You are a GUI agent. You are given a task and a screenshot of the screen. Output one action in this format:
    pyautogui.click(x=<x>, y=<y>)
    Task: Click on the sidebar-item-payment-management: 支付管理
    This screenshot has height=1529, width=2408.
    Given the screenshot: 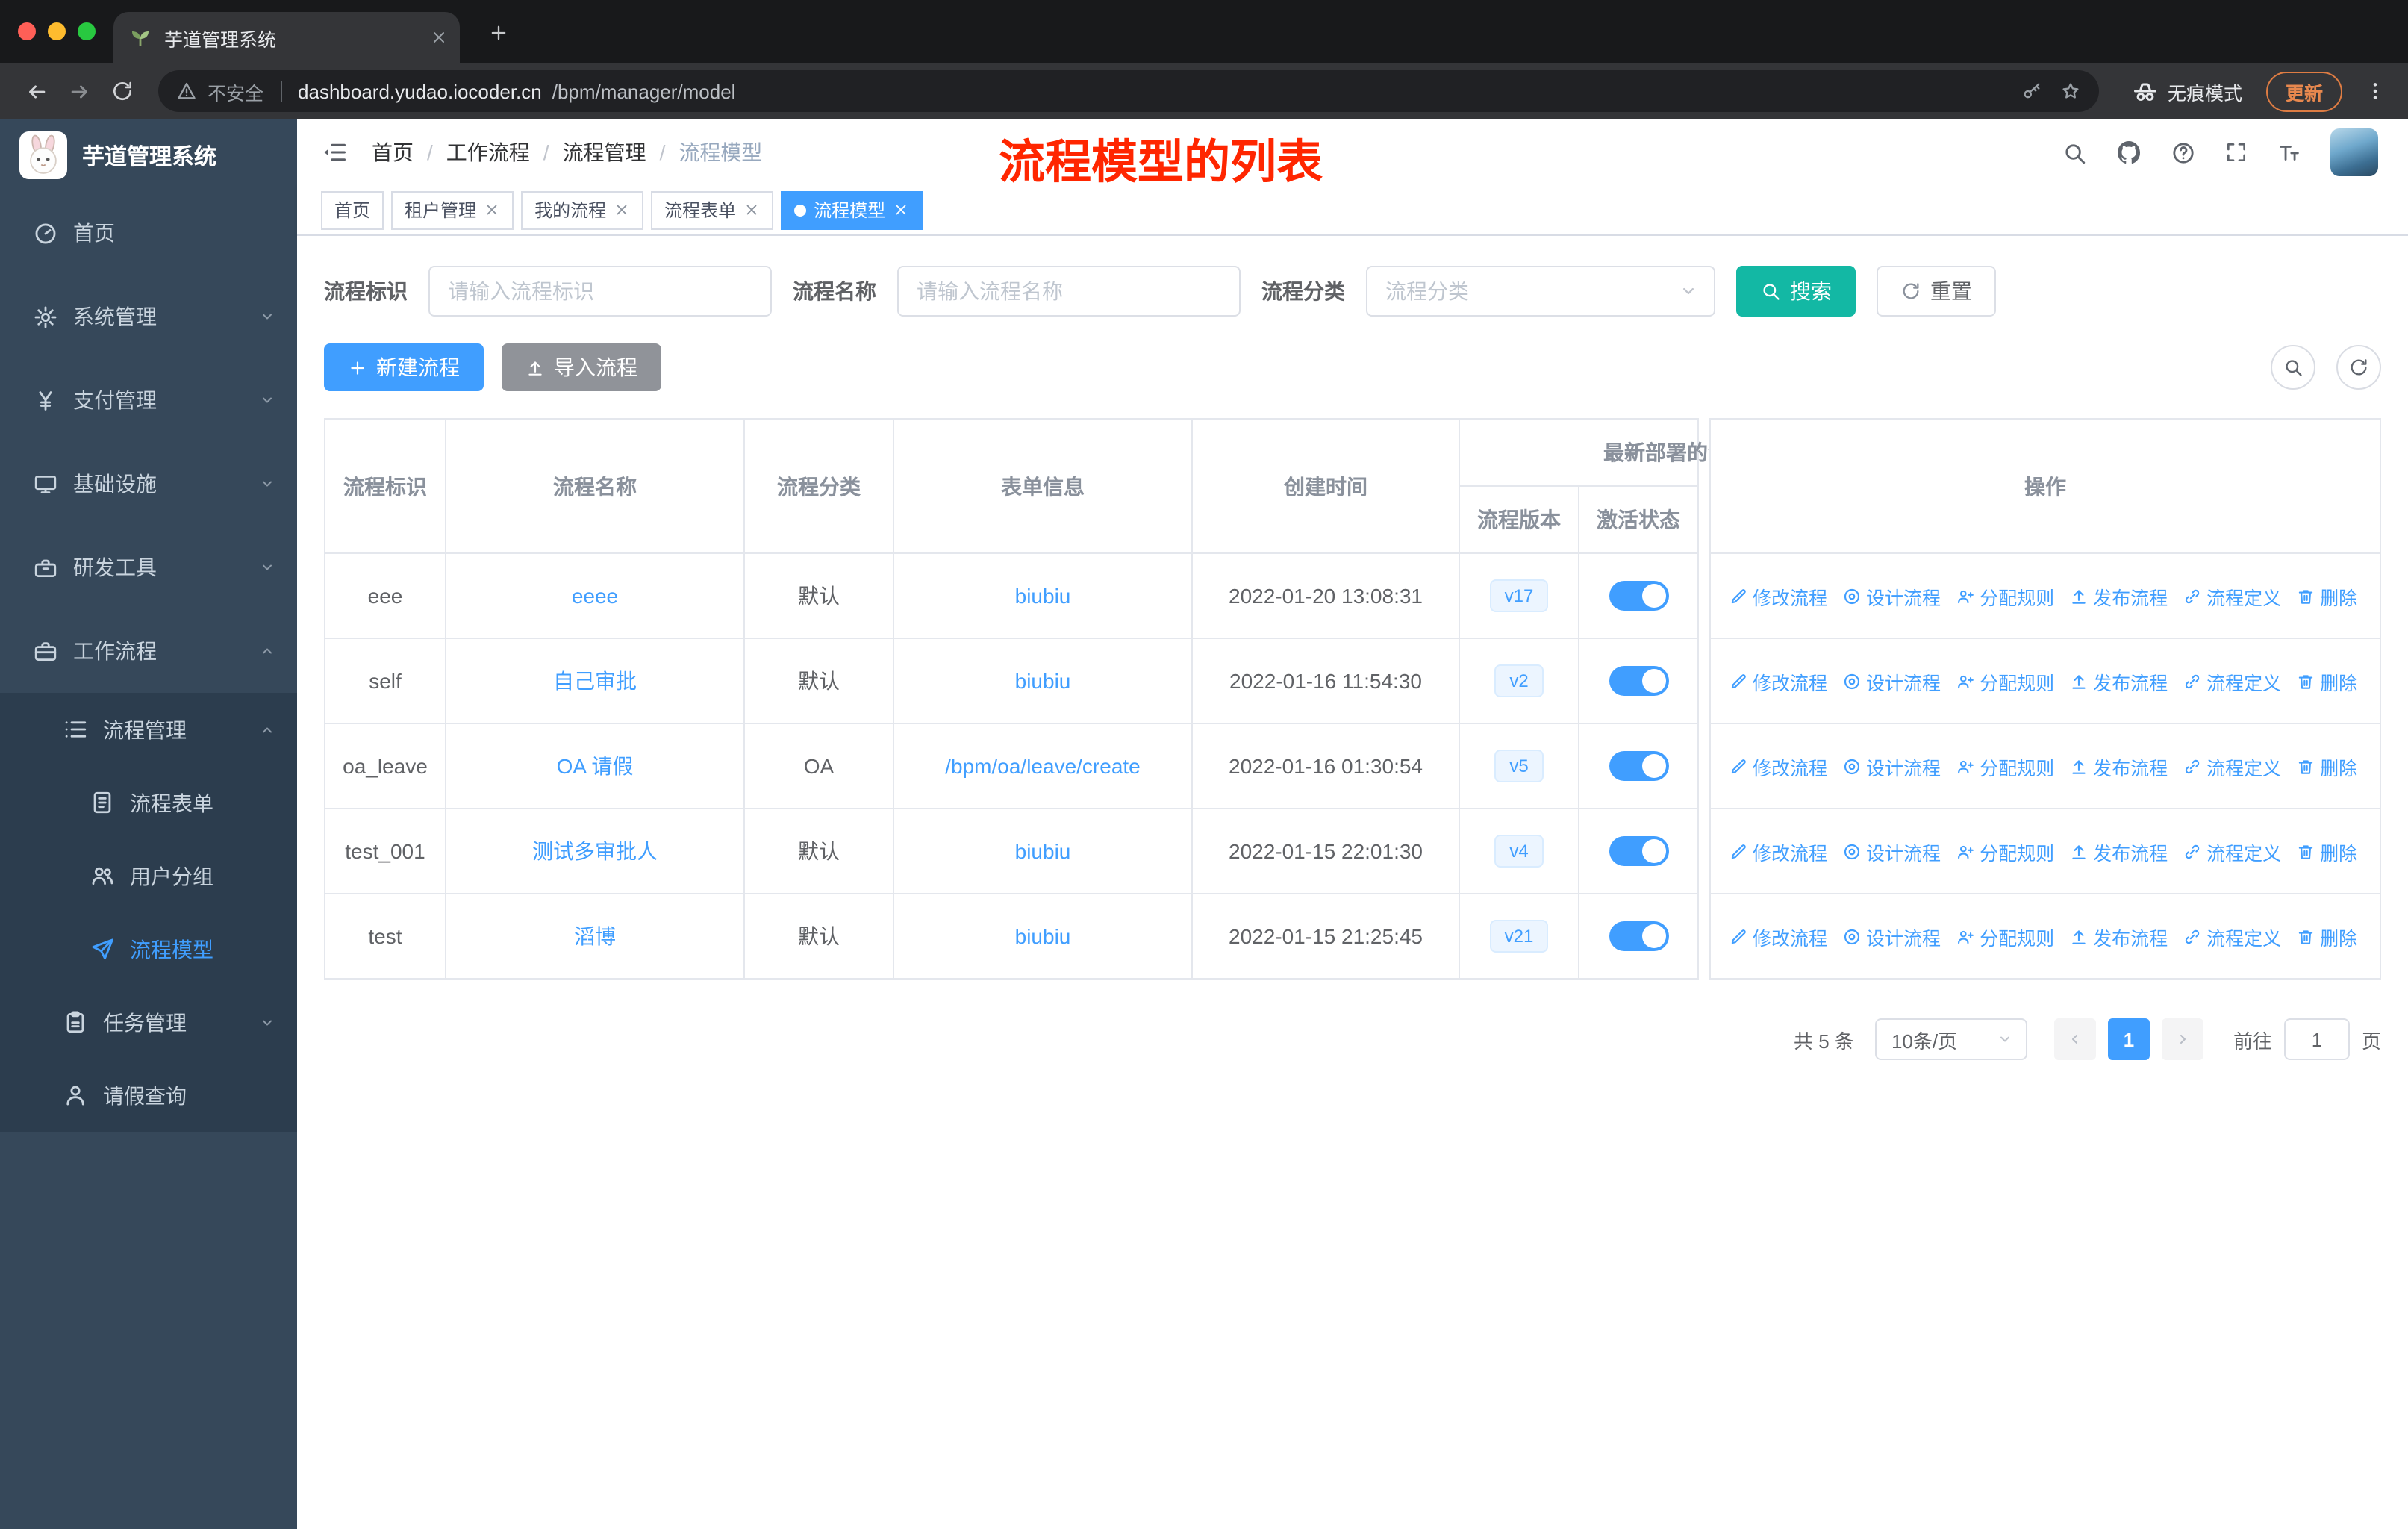 What is the action you would take?
    pyautogui.click(x=148, y=400)
    